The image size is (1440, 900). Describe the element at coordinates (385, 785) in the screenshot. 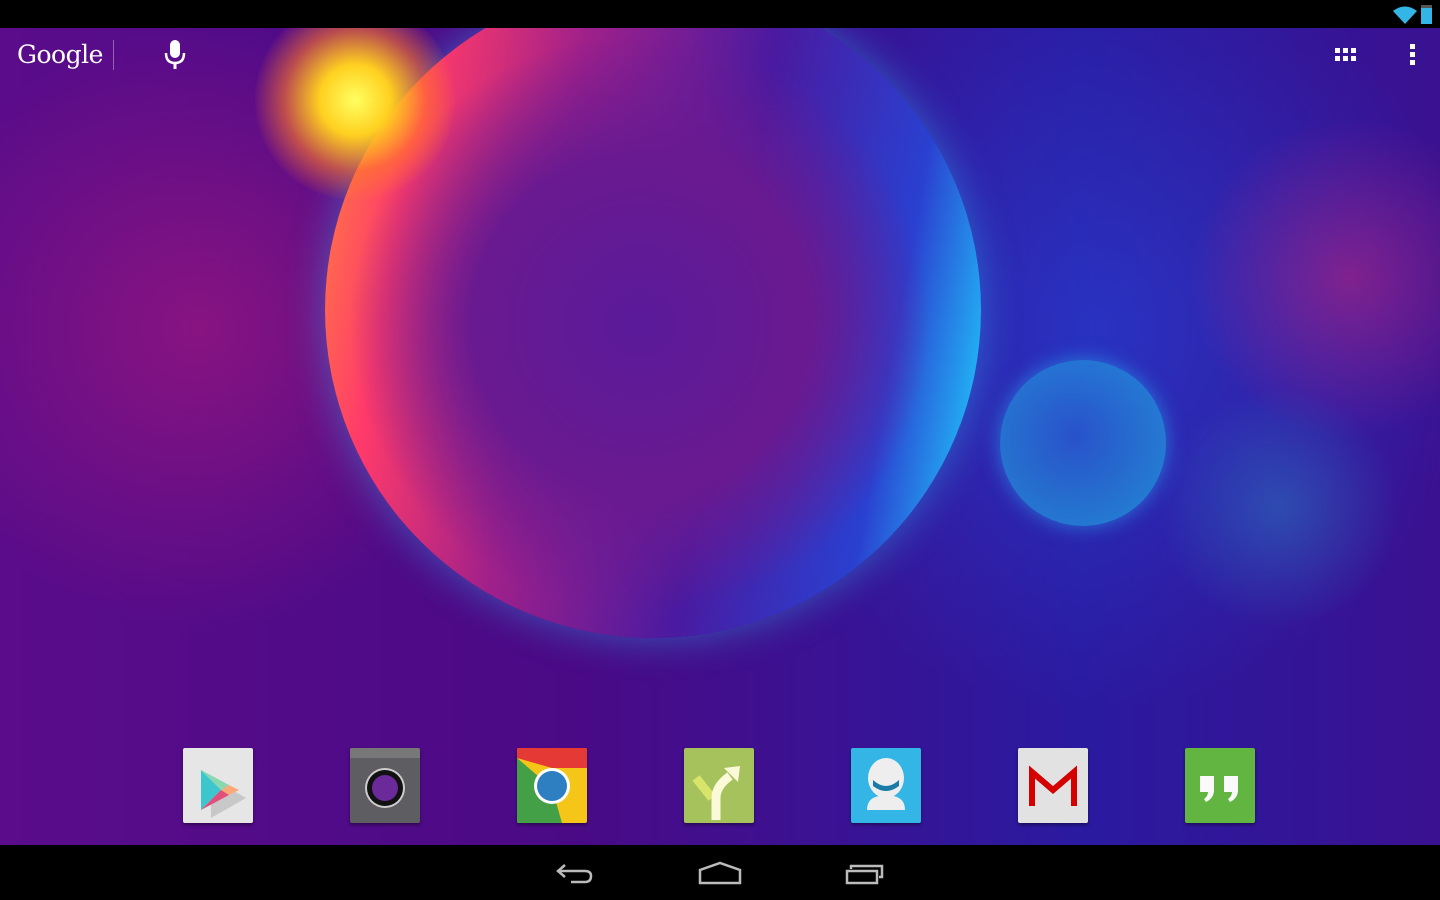

I see `camera-app-icon` at that location.